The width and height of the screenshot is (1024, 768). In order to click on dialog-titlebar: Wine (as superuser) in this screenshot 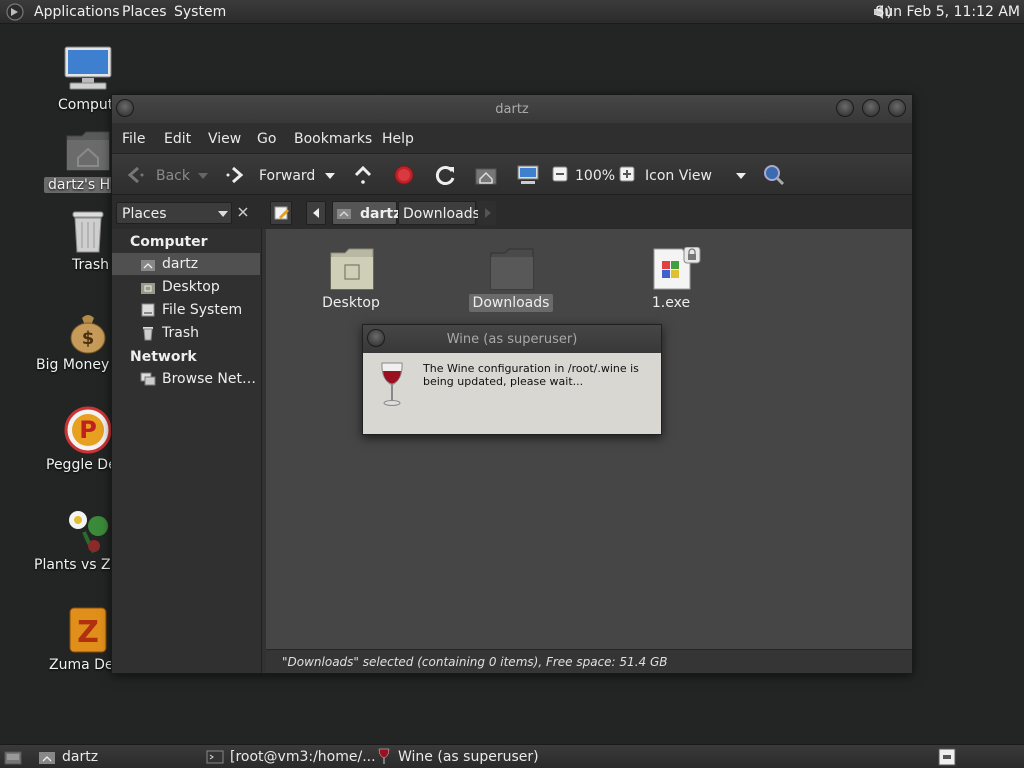, I will do `click(512, 339)`.